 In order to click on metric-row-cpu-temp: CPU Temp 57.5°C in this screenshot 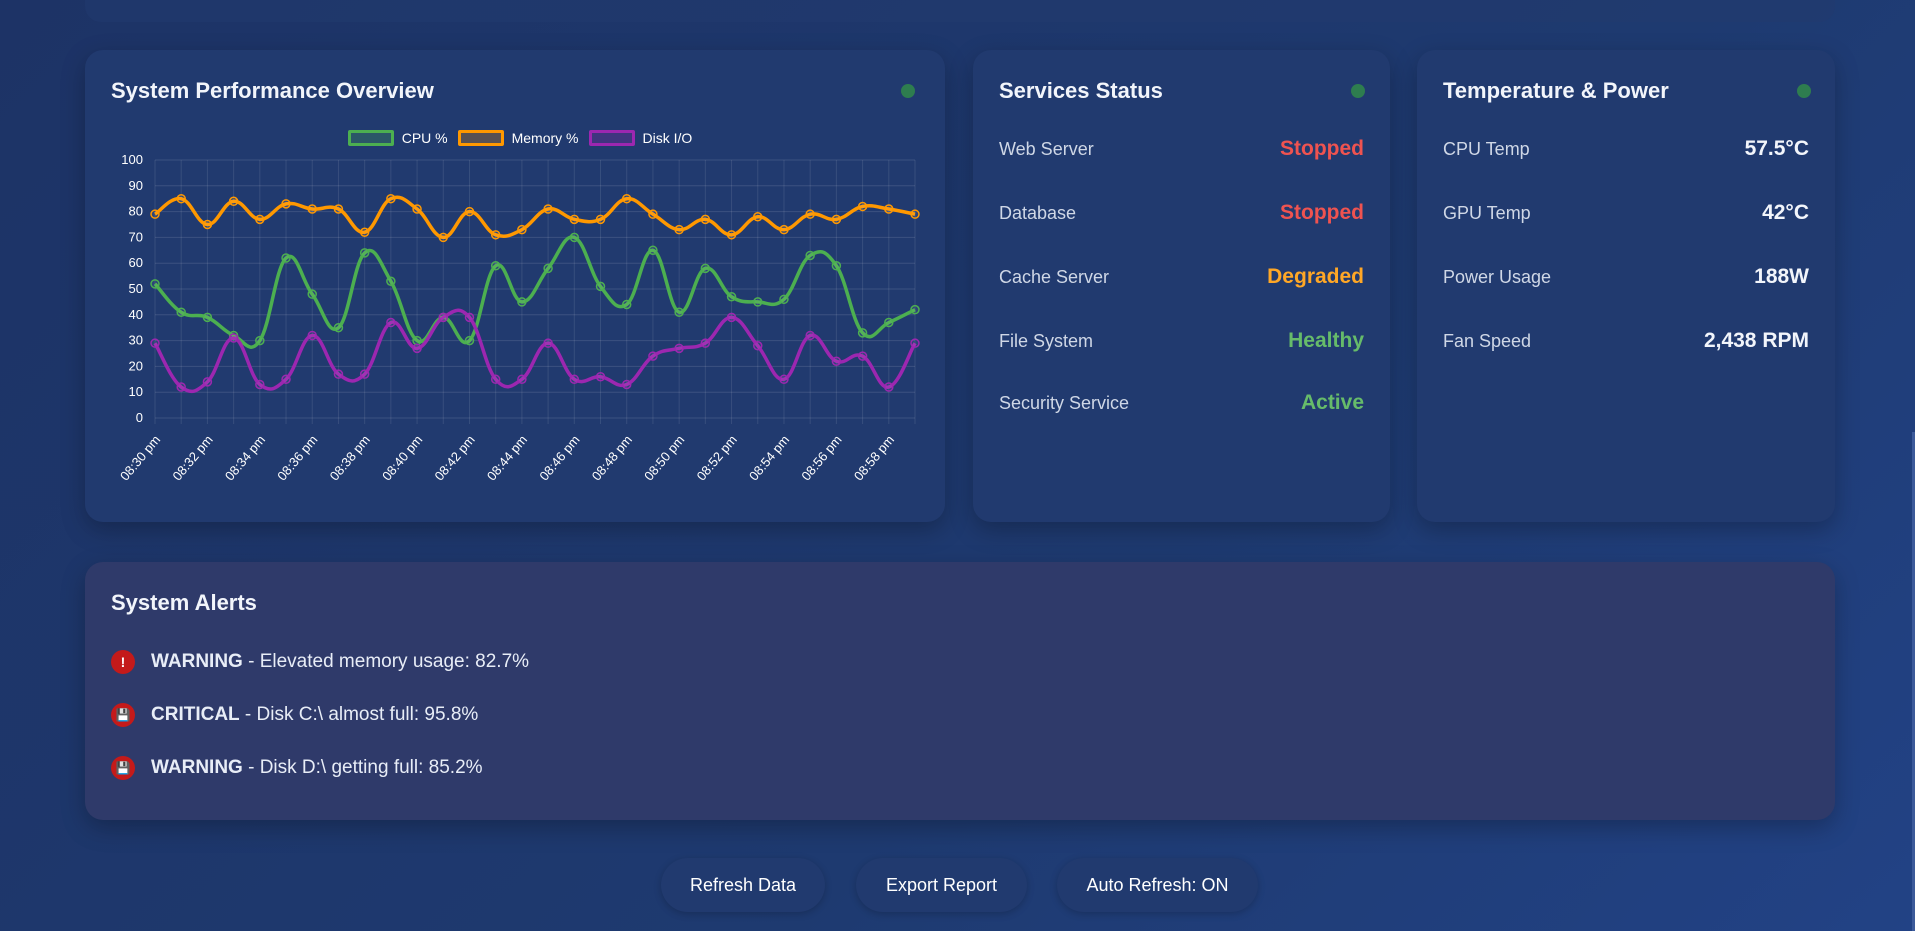, I will do `click(1626, 149)`.